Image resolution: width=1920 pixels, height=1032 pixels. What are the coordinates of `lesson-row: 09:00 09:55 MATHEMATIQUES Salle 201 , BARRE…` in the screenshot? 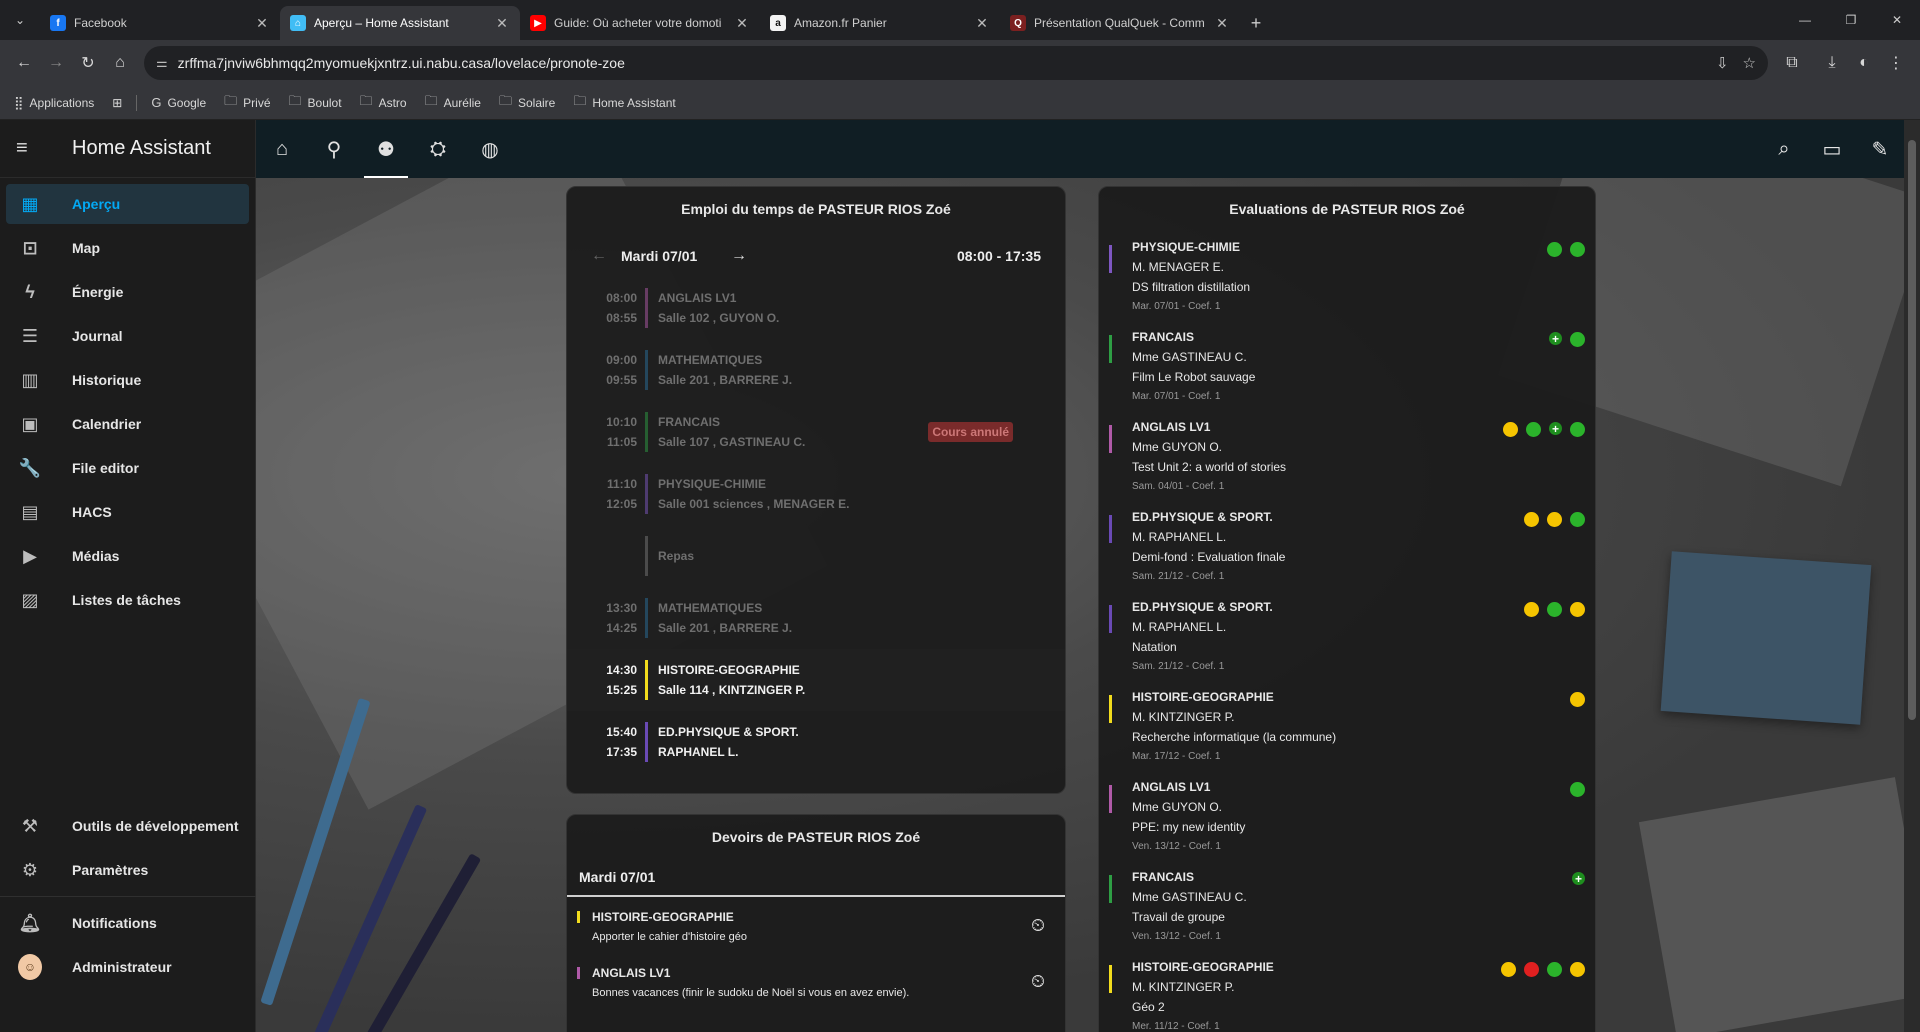 It's located at (816, 370).